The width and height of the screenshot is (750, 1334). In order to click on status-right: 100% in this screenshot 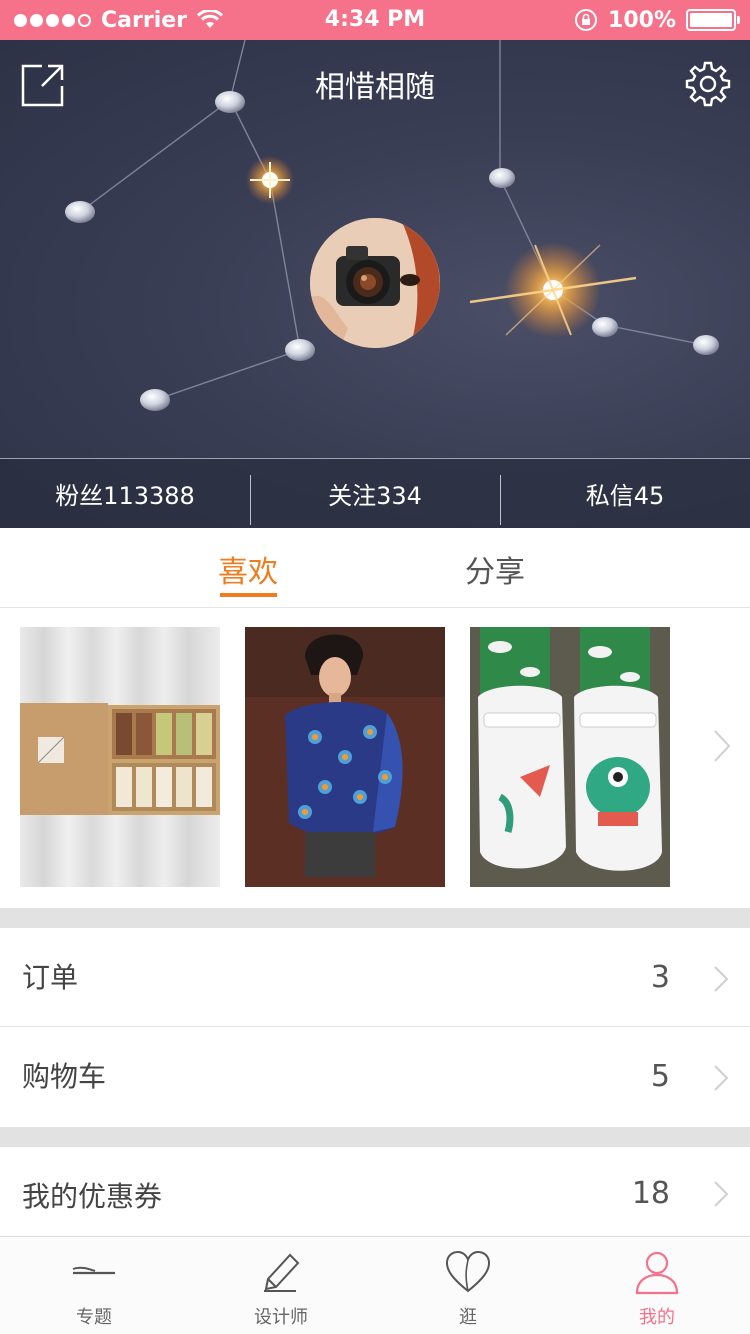, I will do `click(657, 20)`.